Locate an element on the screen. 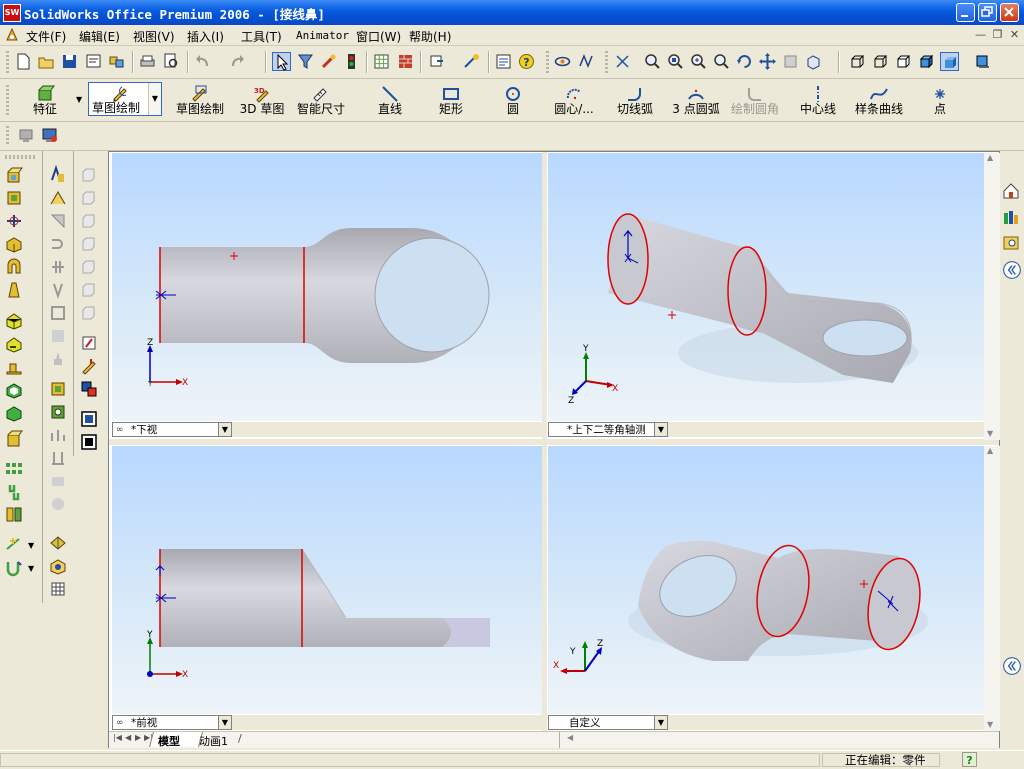 Image resolution: width=1024 pixels, height=769 pixels. select-icon is located at coordinates (281, 61).